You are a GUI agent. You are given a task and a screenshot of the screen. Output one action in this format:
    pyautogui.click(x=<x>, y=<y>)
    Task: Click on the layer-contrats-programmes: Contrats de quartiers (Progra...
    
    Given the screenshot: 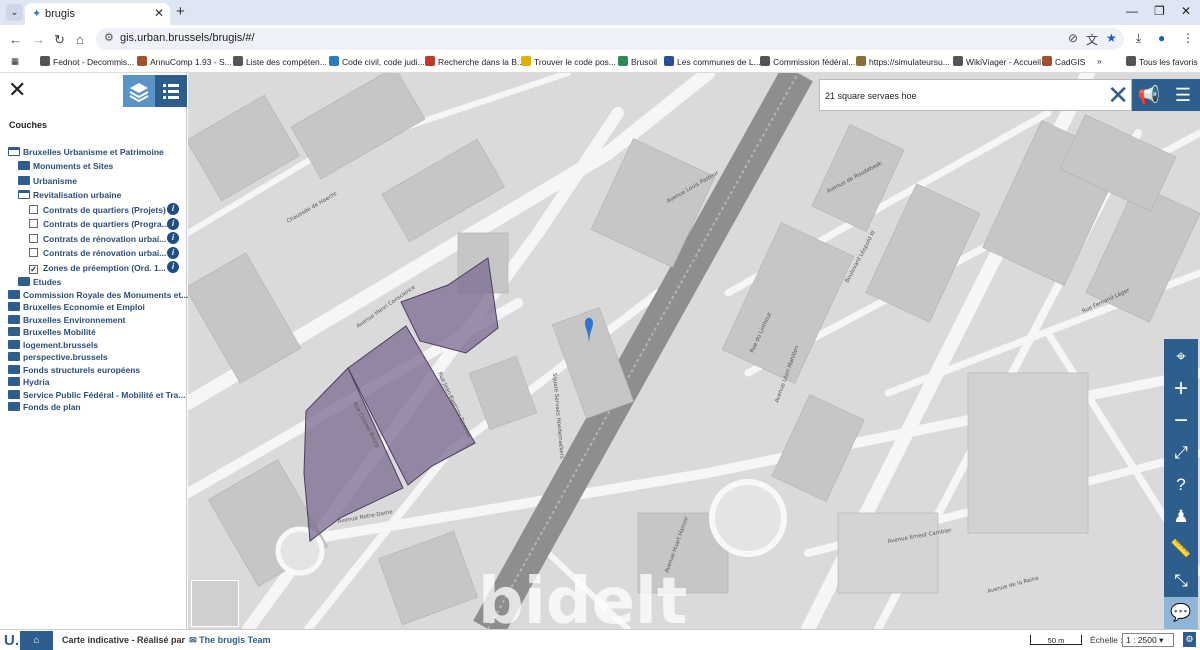 What is the action you would take?
    pyautogui.click(x=99, y=225)
    